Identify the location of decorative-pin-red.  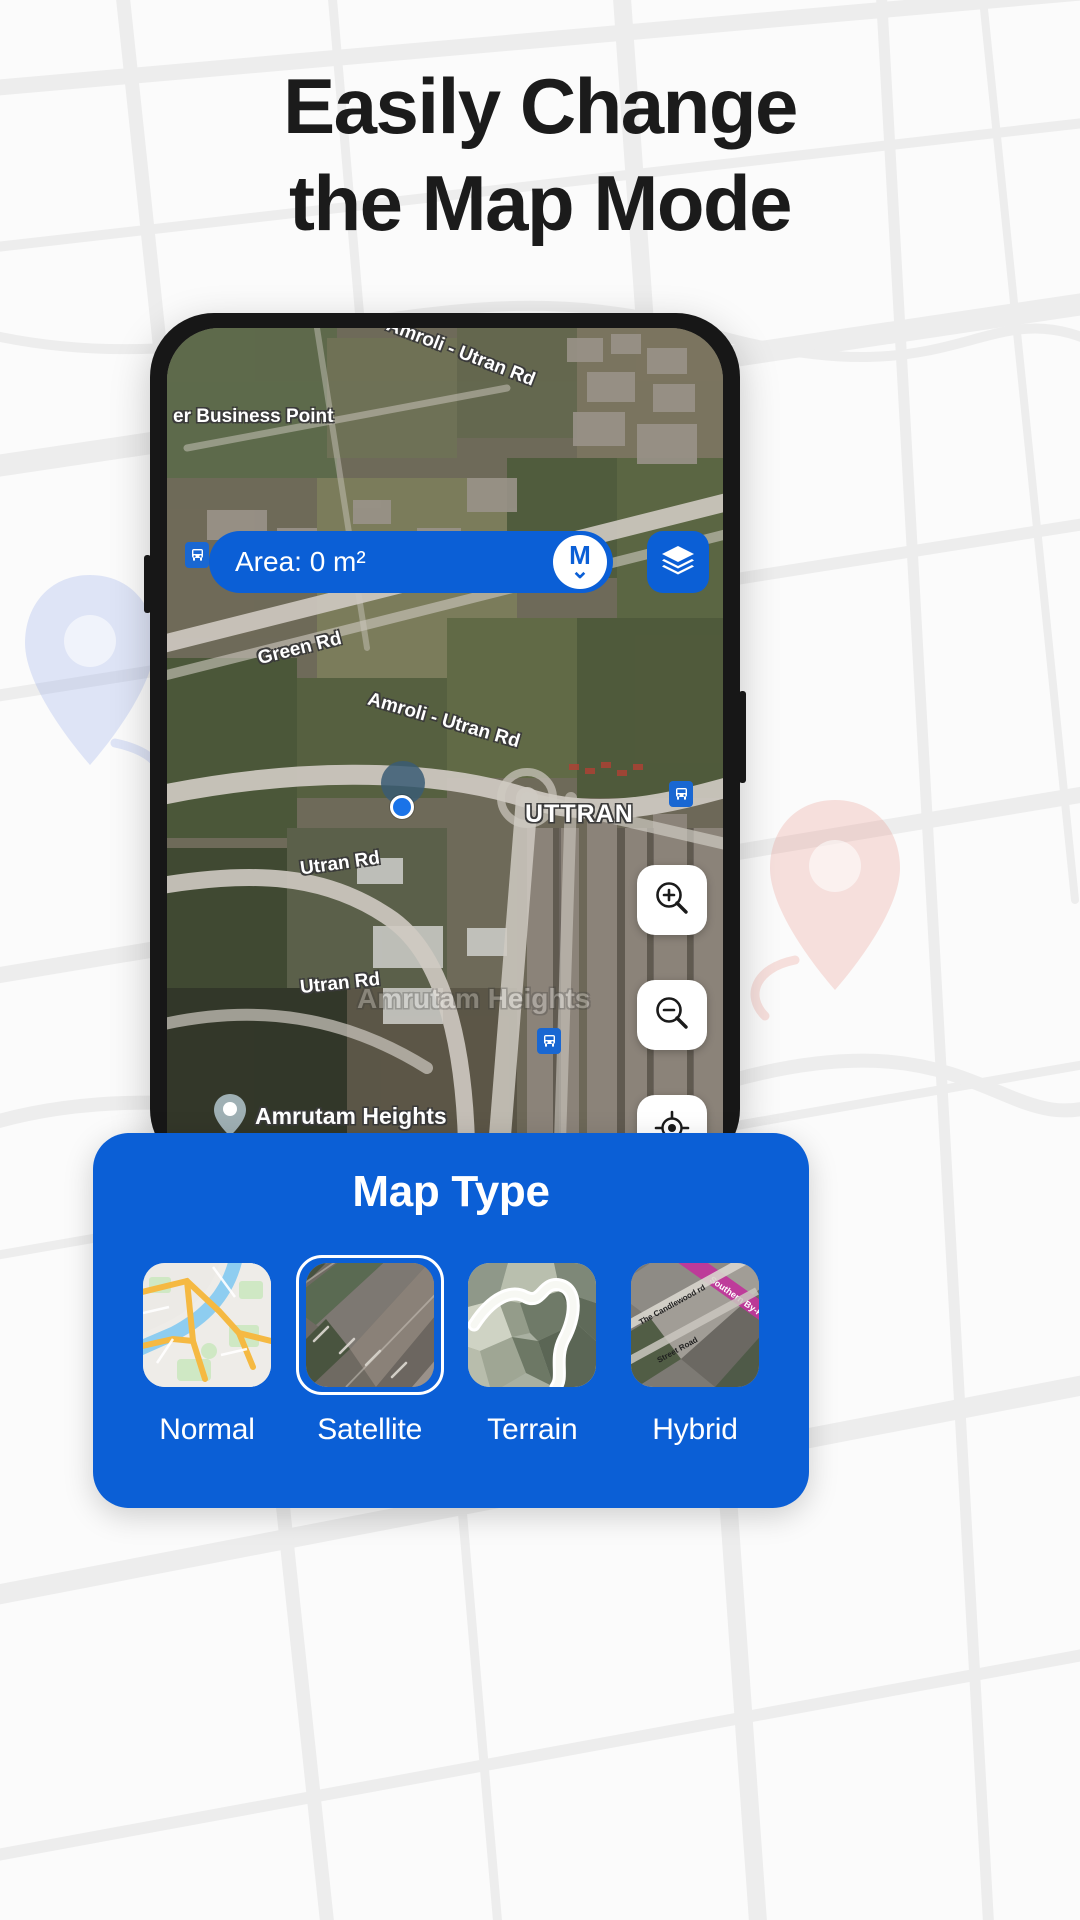
(855, 915).